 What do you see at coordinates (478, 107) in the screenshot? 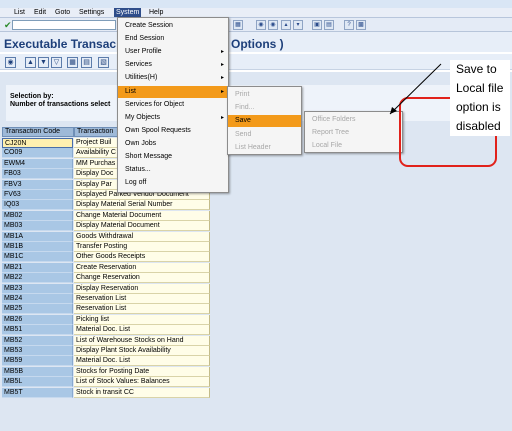
I see `annotation-line: option is` at bounding box center [478, 107].